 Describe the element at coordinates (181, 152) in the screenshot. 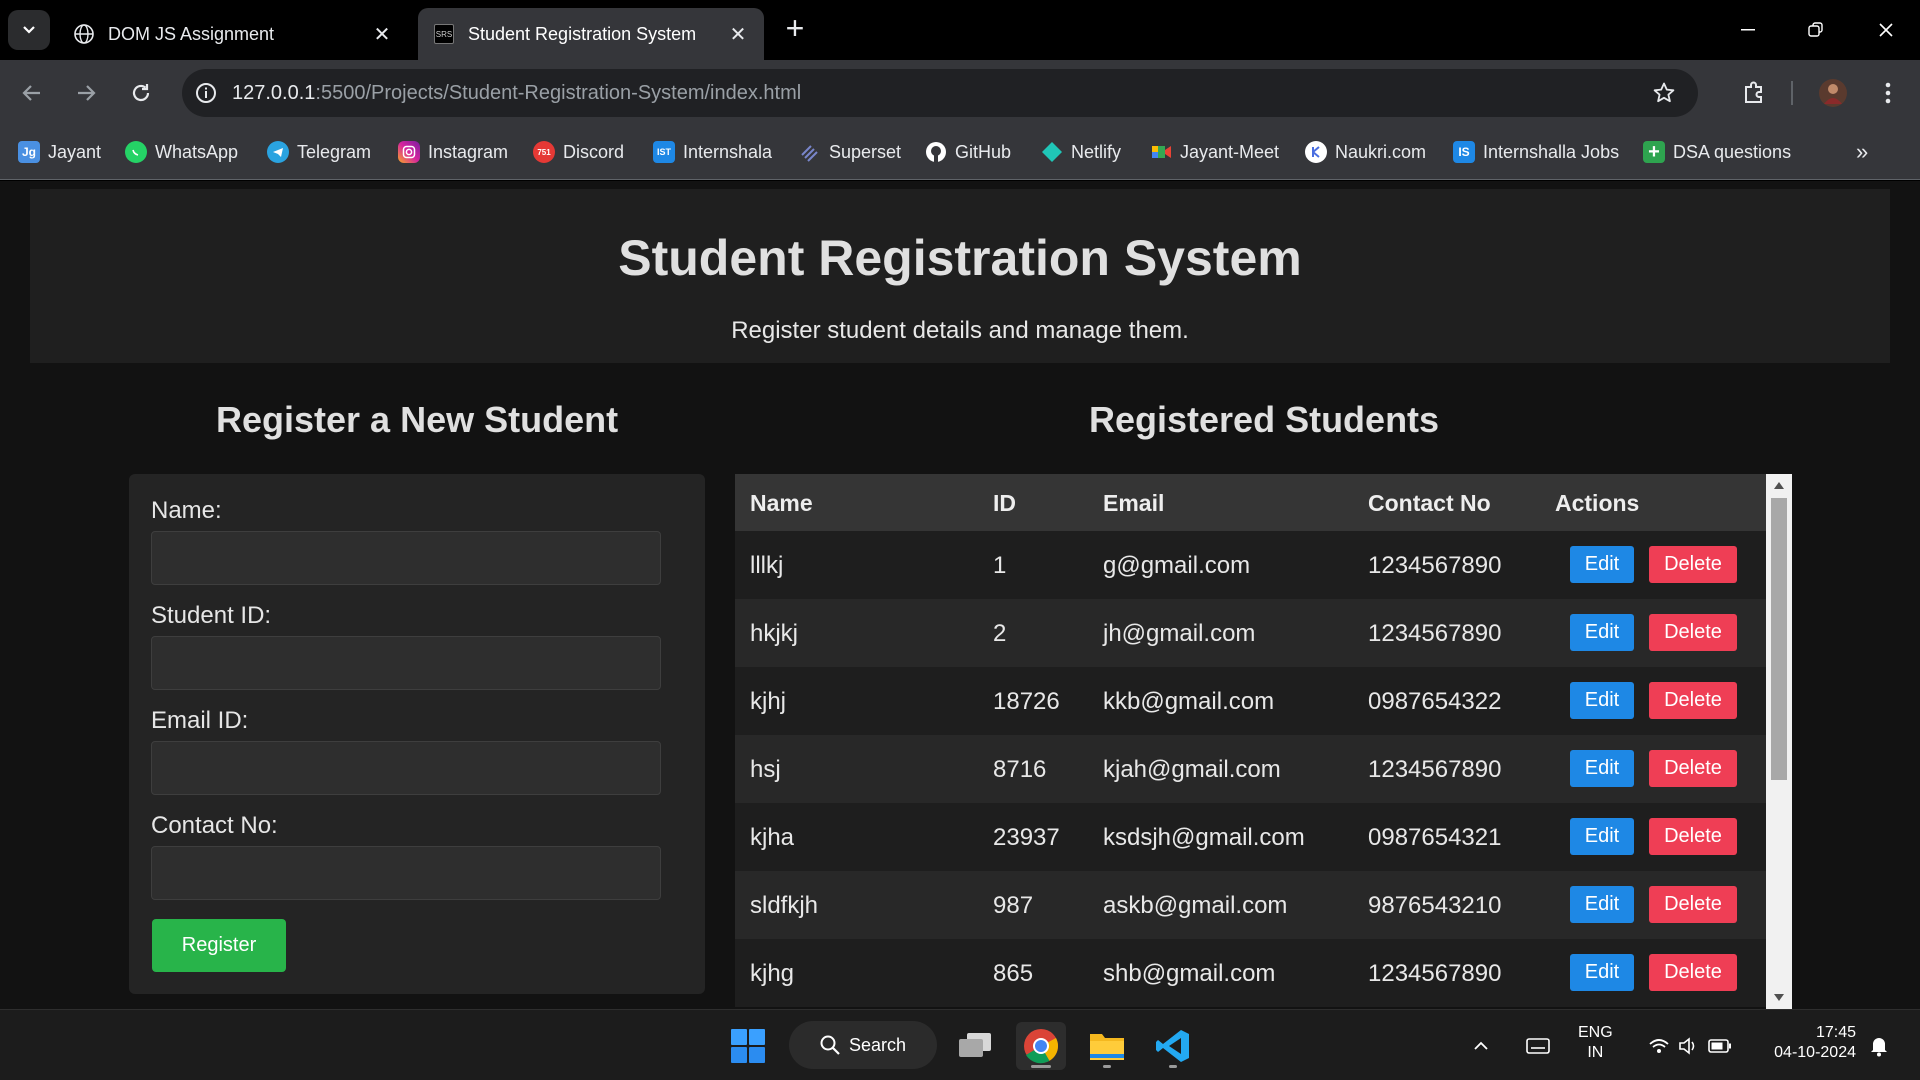

I see `bookmark-whatsapp: WhatsApp` at that location.